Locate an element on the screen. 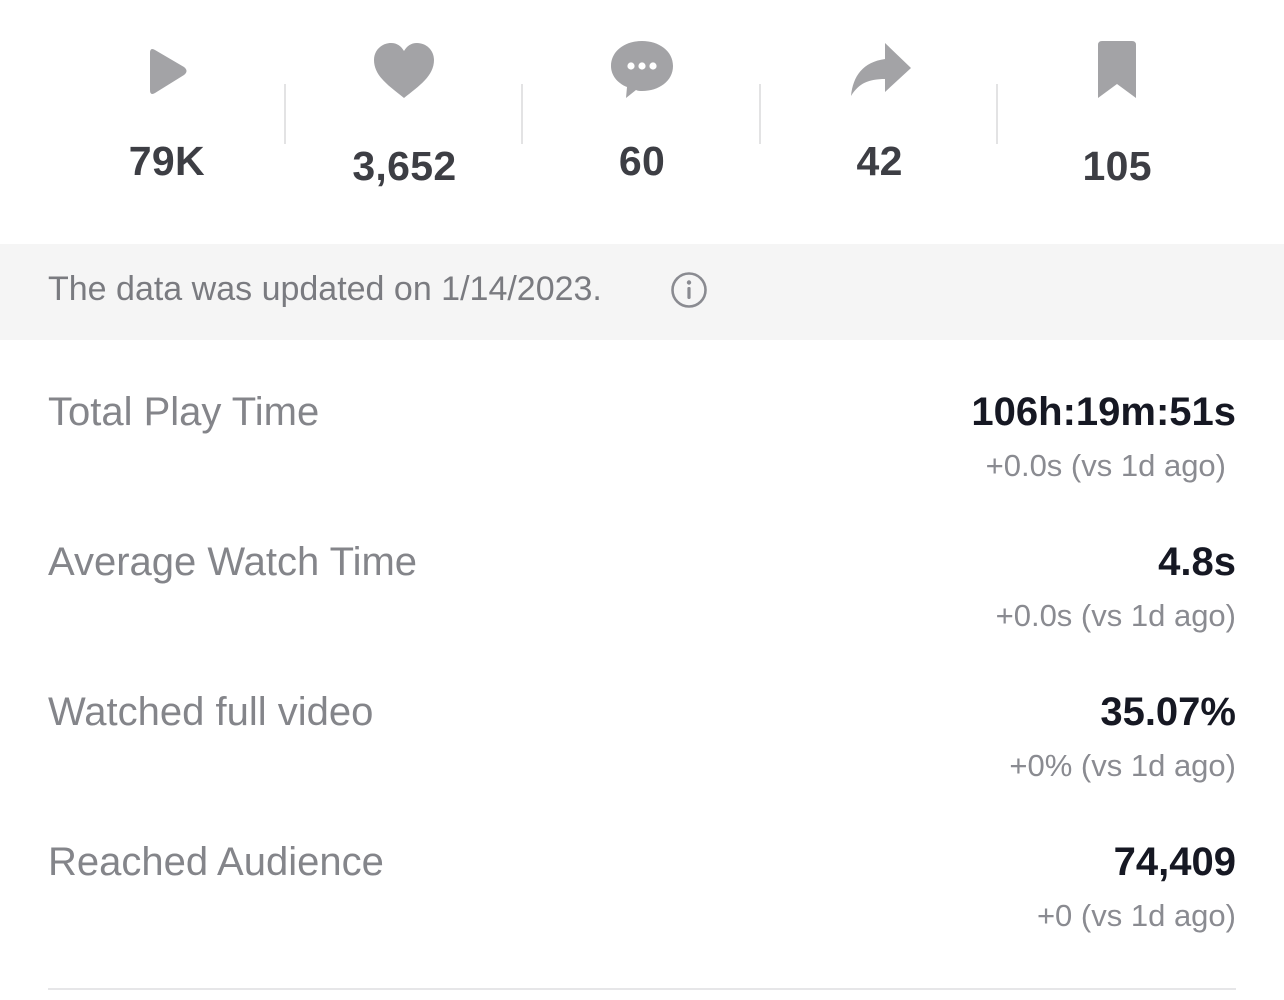  views-count: 79K is located at coordinates (166, 161).